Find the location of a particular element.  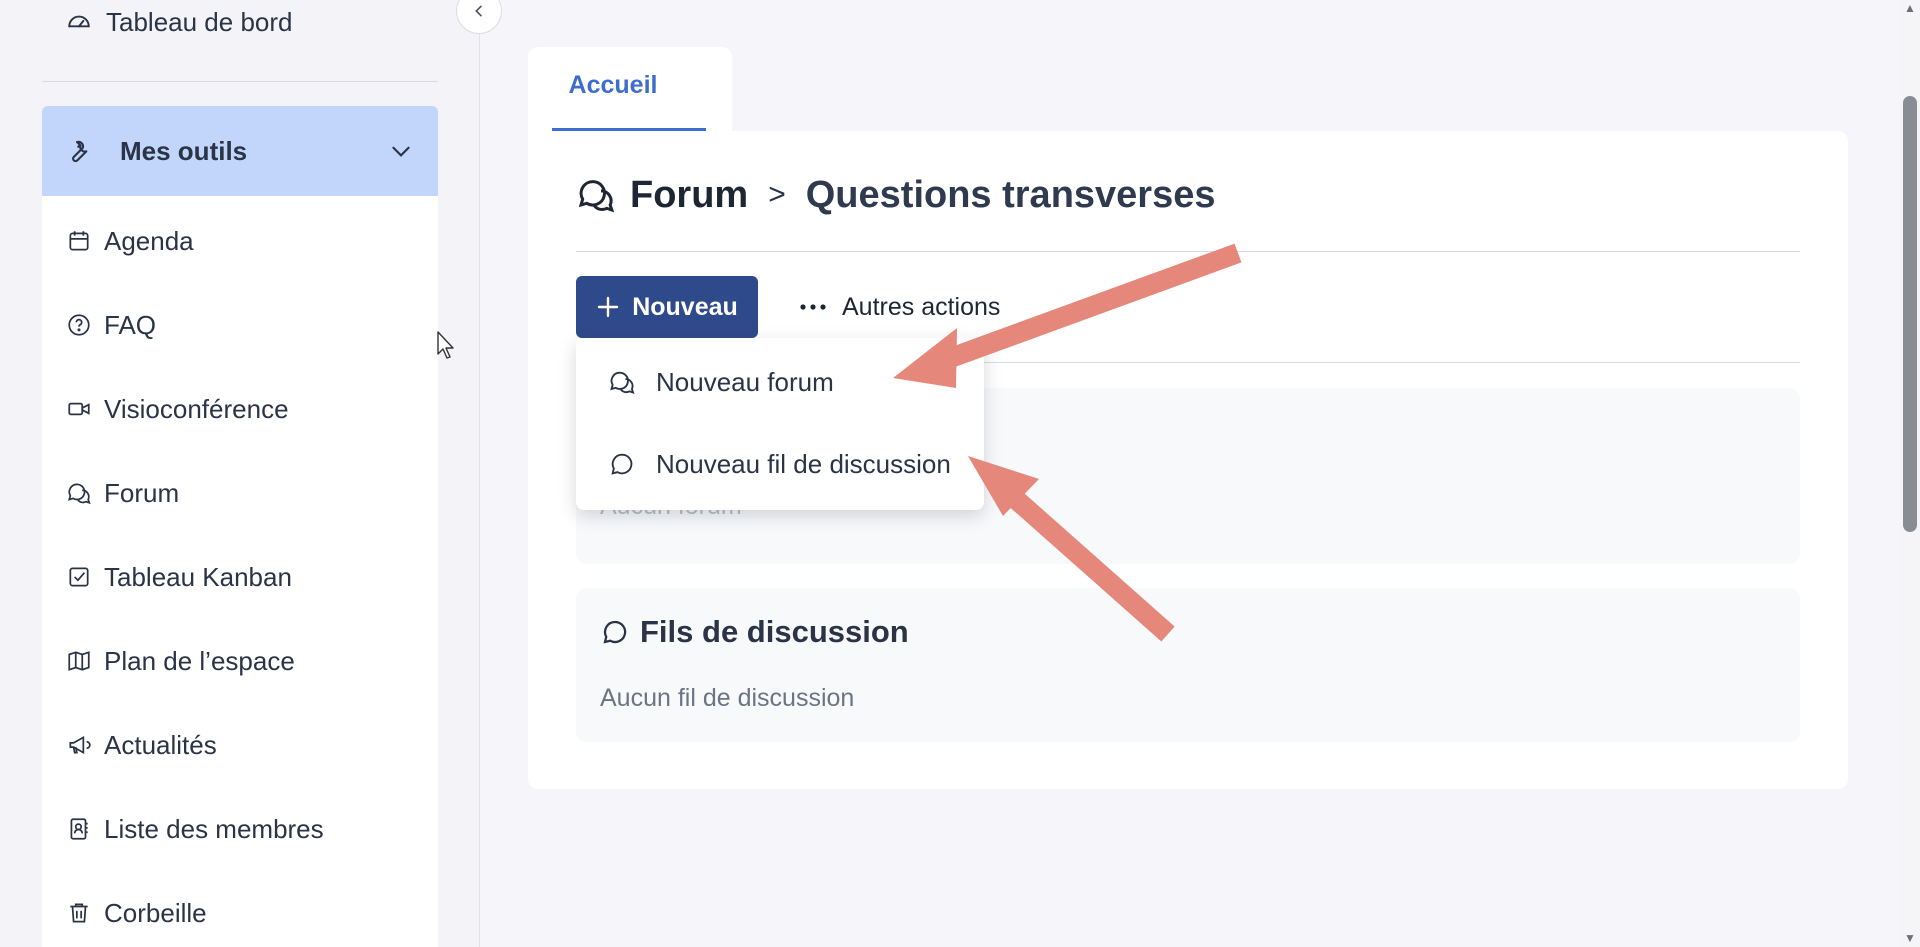

calendar-icon is located at coordinates (79, 241).